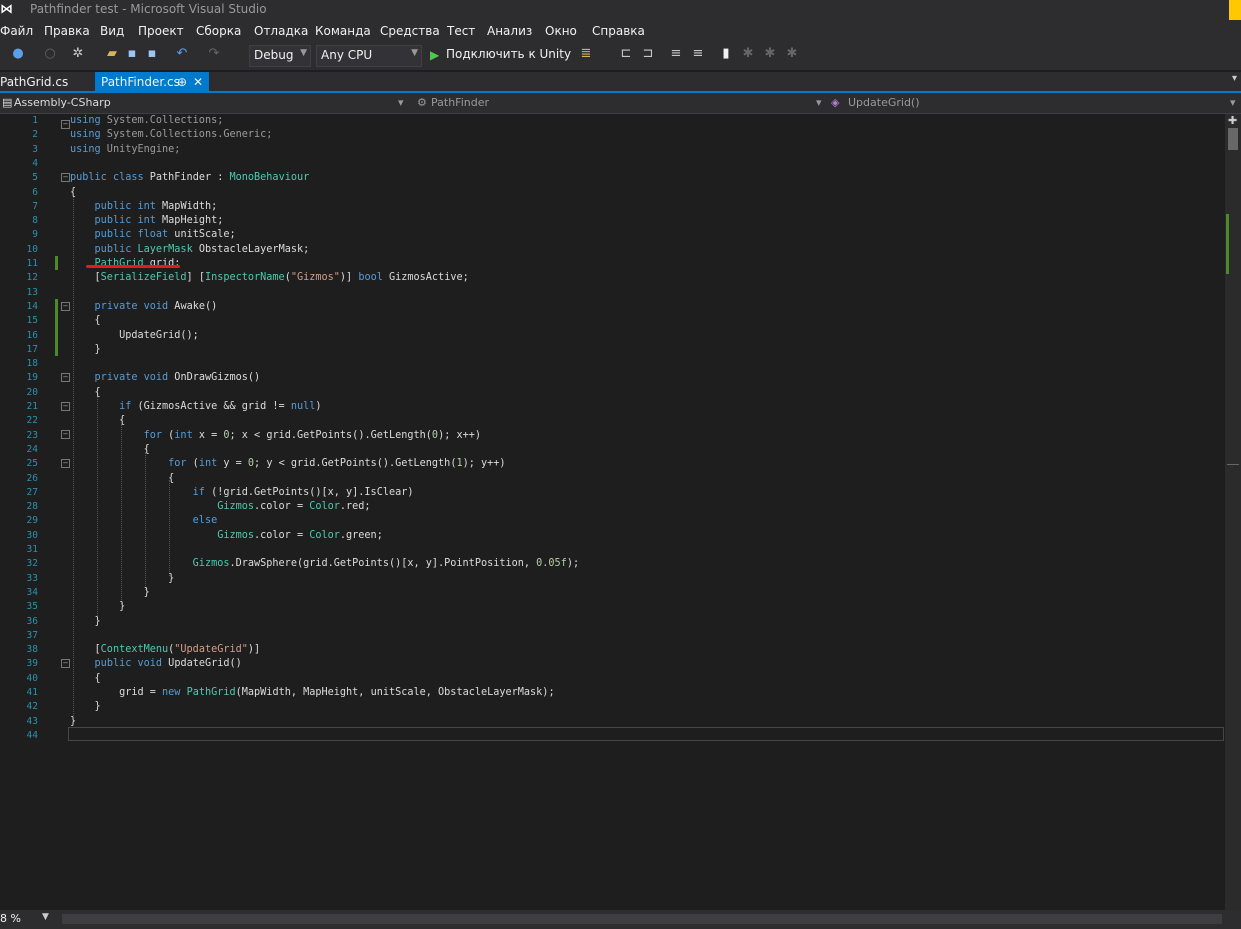 The height and width of the screenshot is (929, 1241). I want to click on save-icon: ▪, so click(132, 54).